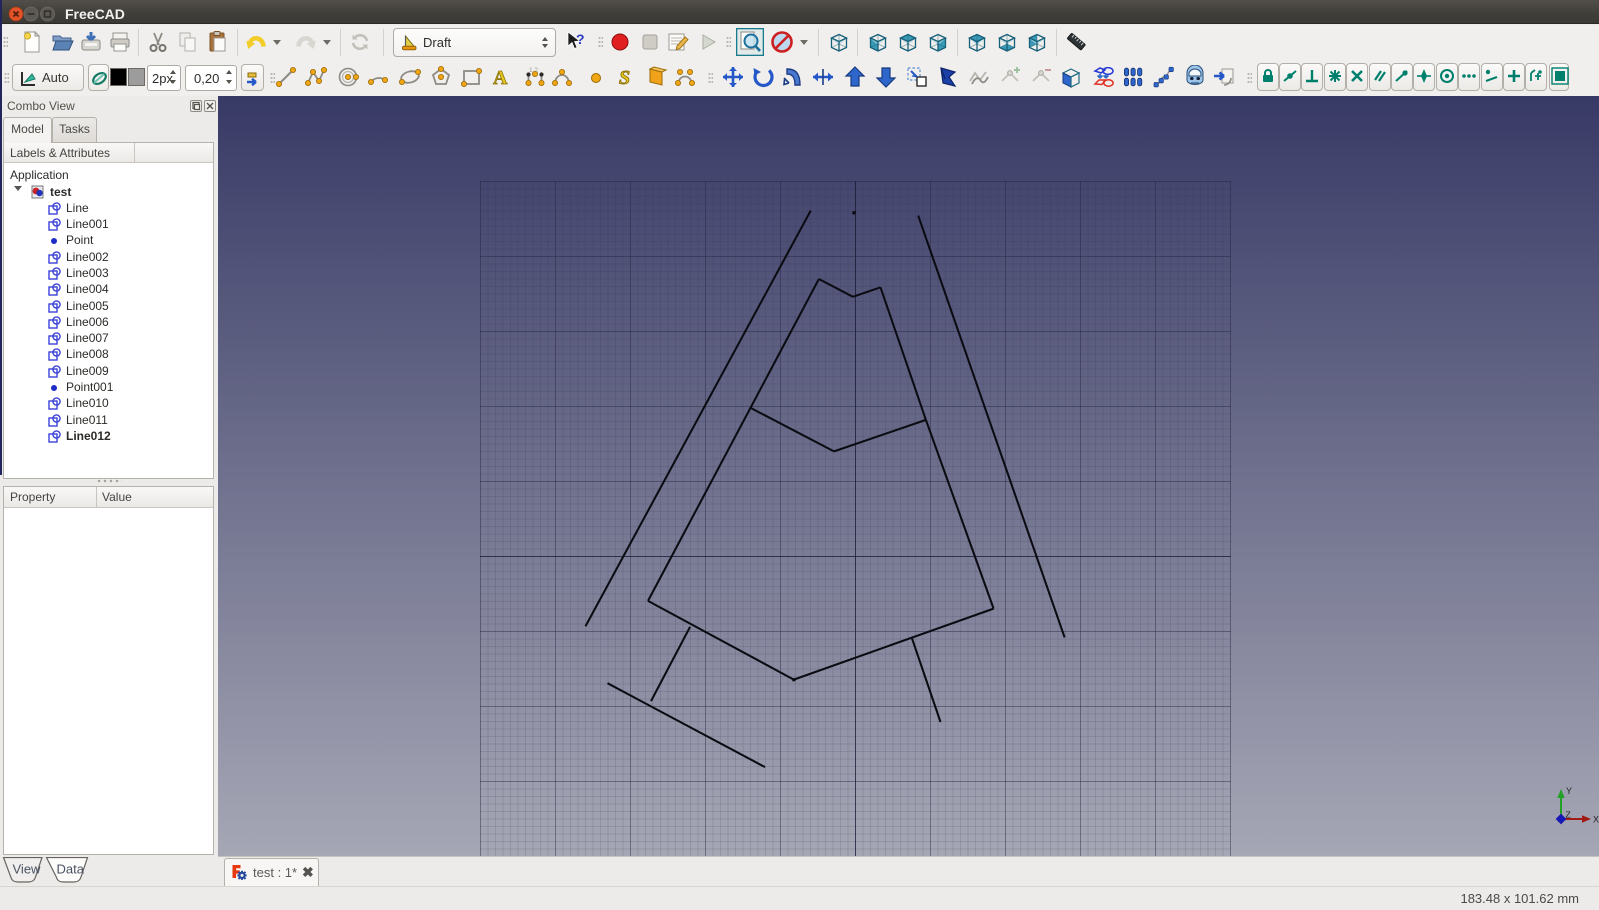  What do you see at coordinates (500, 78) in the screenshot?
I see `svg-text: A` at bounding box center [500, 78].